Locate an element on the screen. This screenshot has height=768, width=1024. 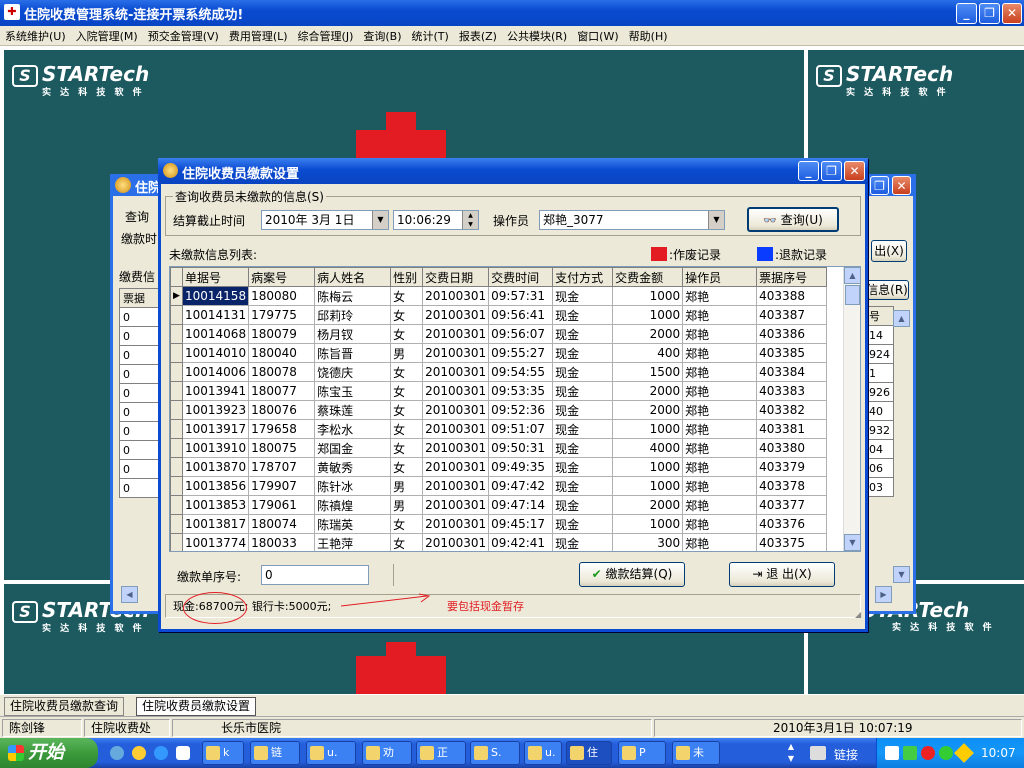
table-cell: 10014010 is located at coordinates (215, 353).